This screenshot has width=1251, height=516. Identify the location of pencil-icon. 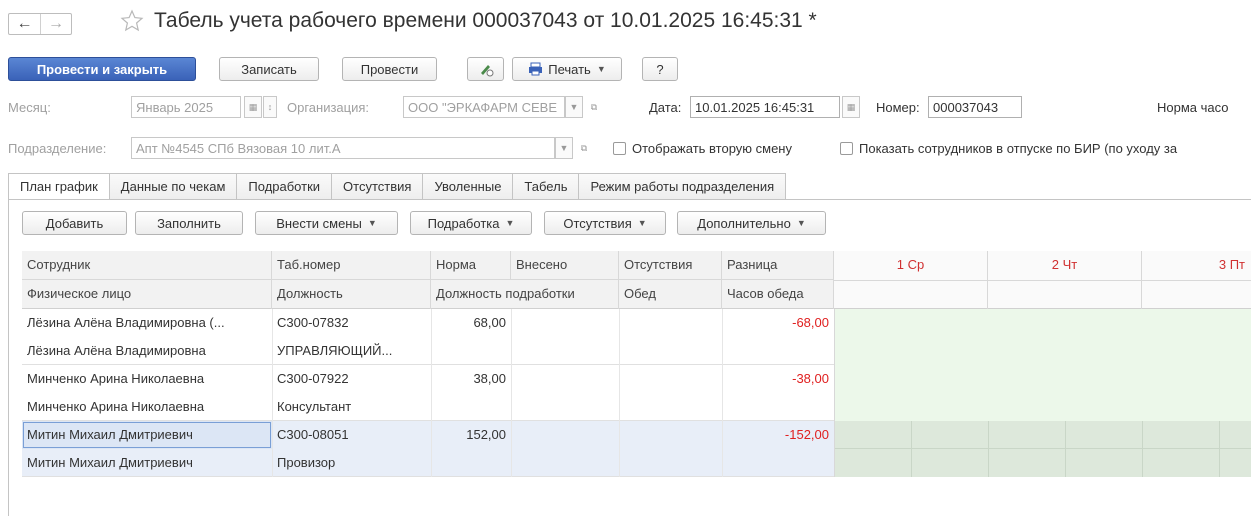
(486, 71).